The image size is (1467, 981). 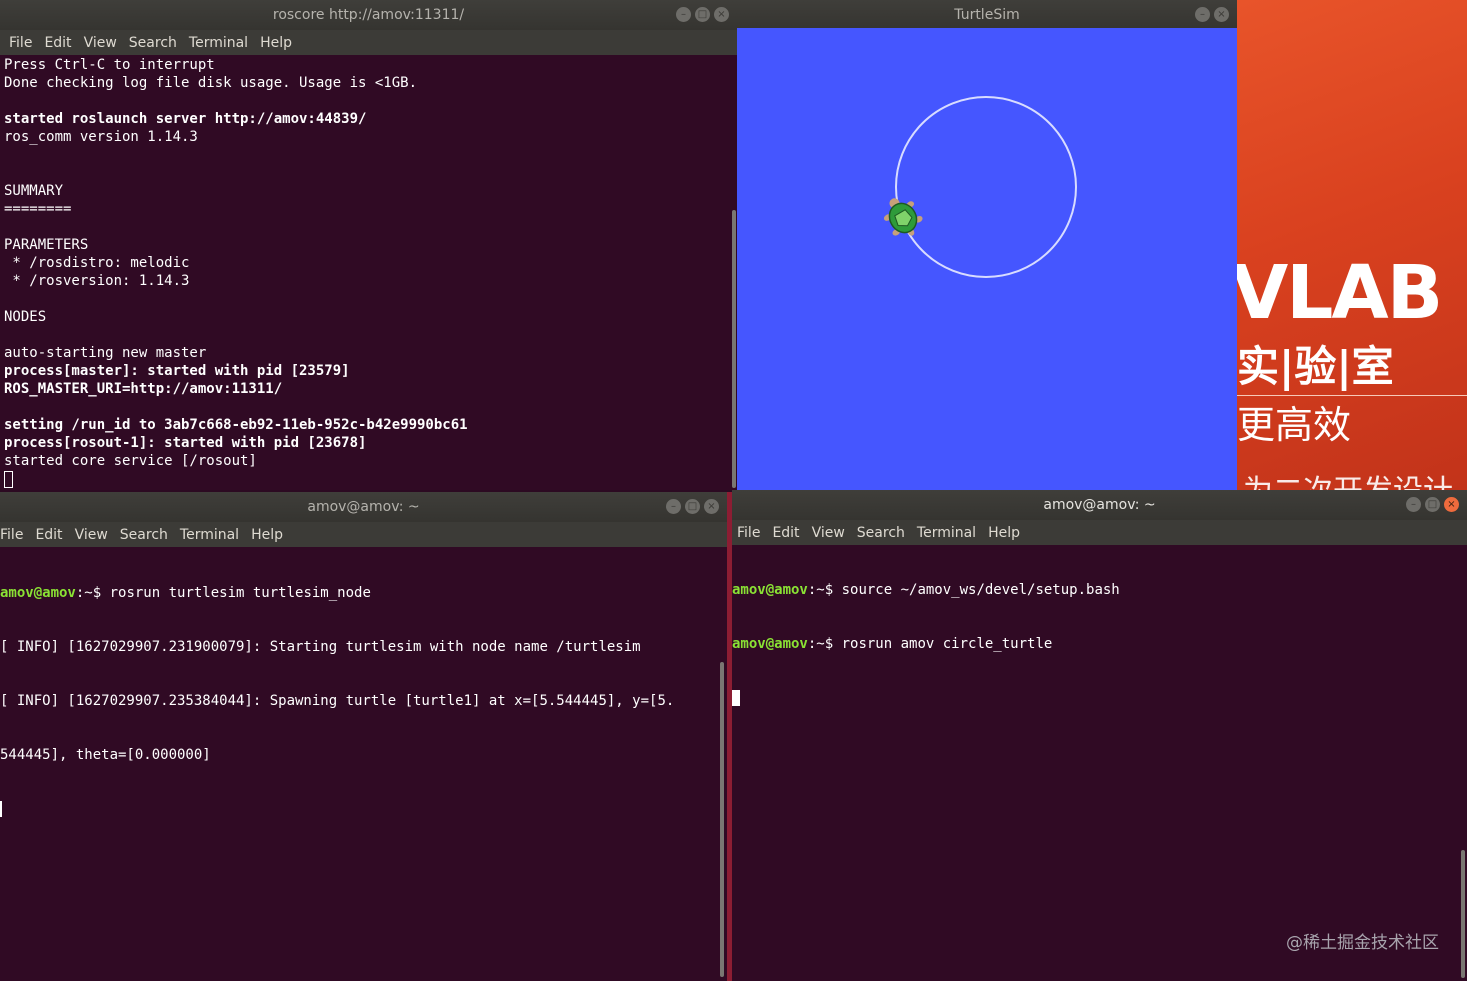 What do you see at coordinates (1294, 425) in the screenshot?
I see `wallpaper-line2: 更高效` at bounding box center [1294, 425].